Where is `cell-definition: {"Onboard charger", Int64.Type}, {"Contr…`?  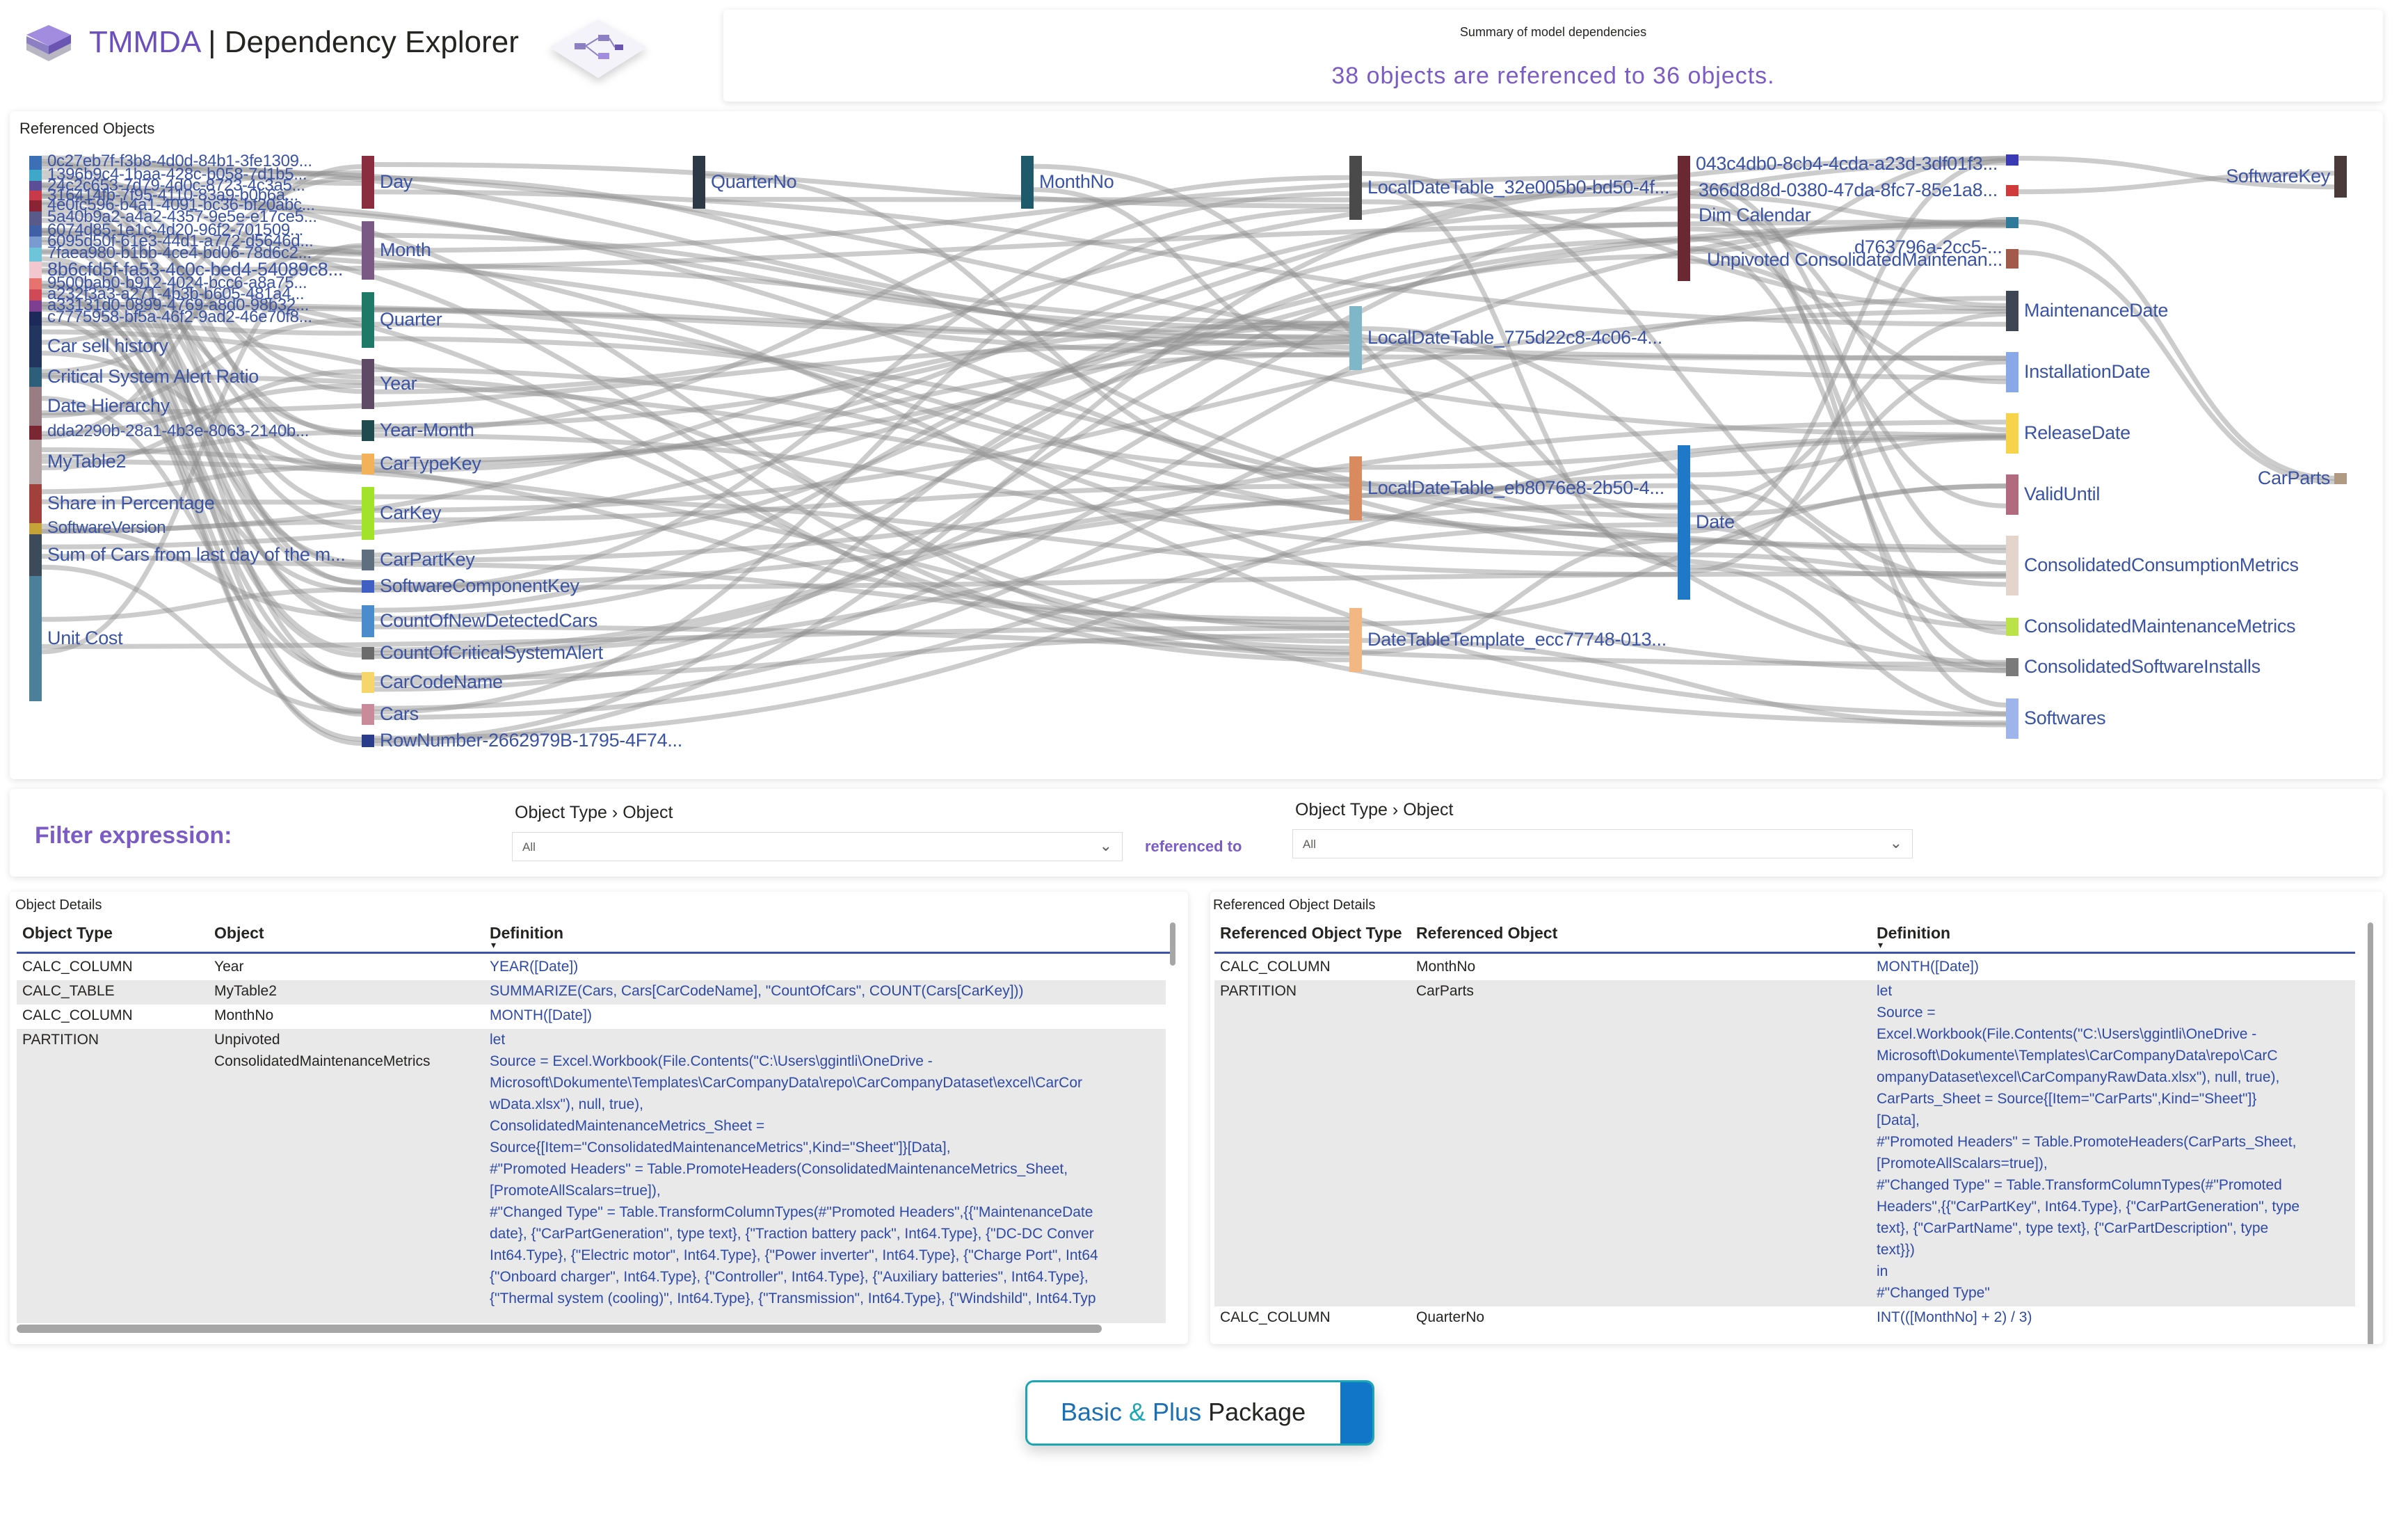
cell-definition: {"Onboard charger", Int64.Type}, {"Contr… is located at coordinates (789, 1277).